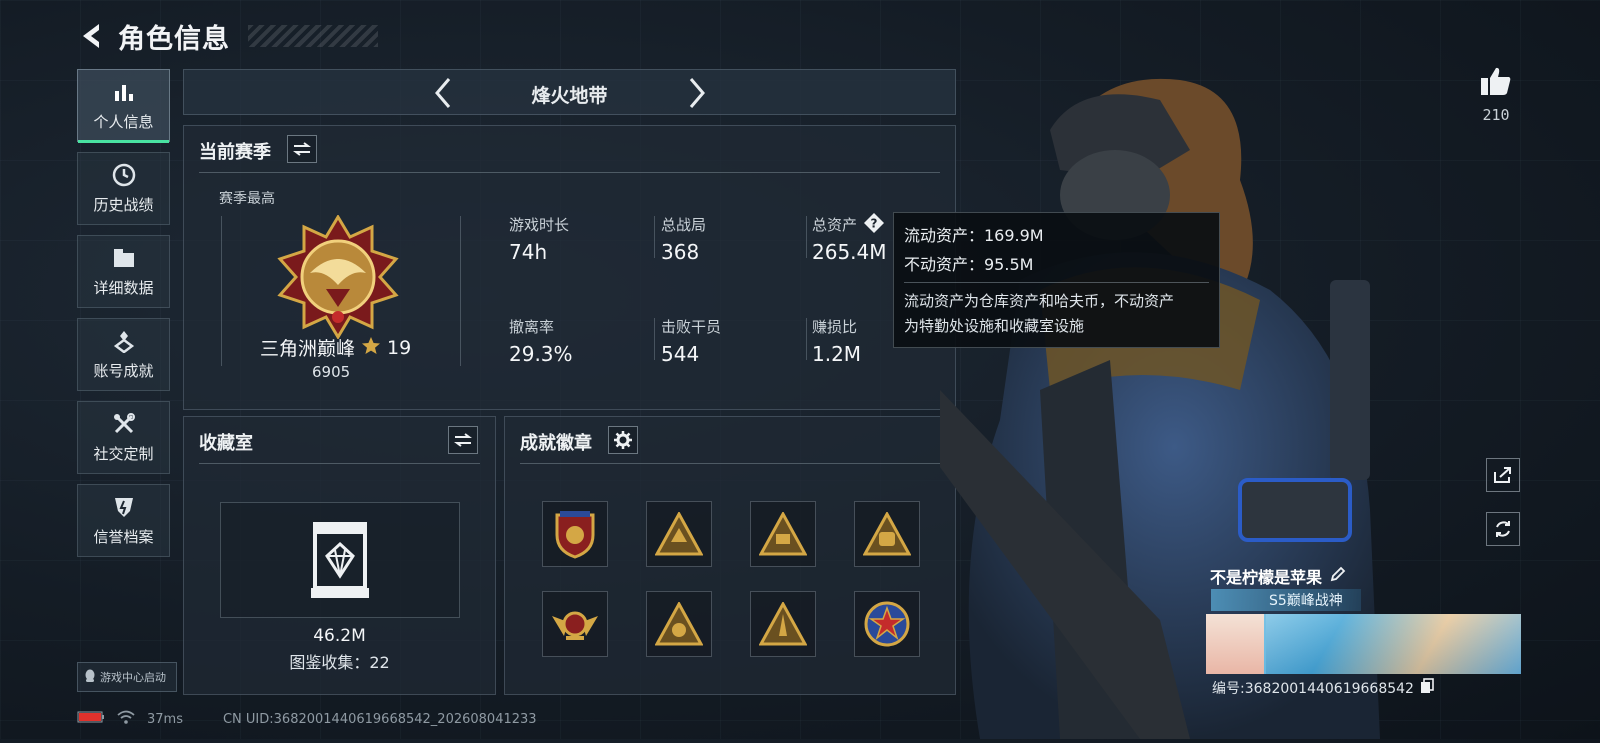  What do you see at coordinates (123, 354) in the screenshot?
I see `sidebar-item-achievements: 账号成就` at bounding box center [123, 354].